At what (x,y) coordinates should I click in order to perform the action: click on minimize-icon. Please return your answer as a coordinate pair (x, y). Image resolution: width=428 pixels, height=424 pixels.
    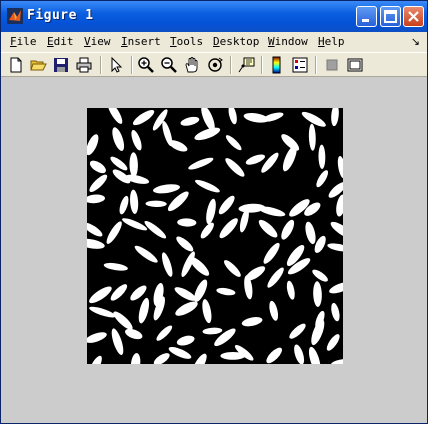
    Looking at the image, I should click on (365, 20).